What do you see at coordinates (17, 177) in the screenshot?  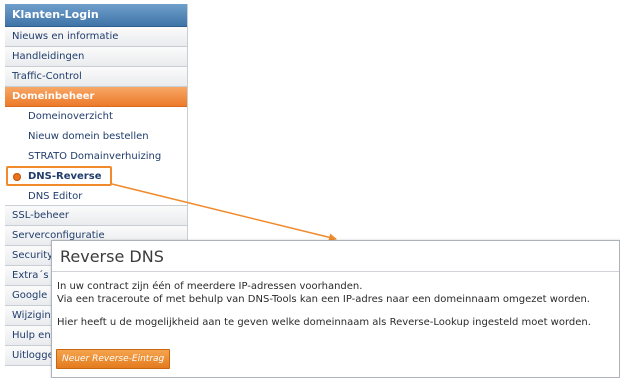 I see `bullet-icon` at bounding box center [17, 177].